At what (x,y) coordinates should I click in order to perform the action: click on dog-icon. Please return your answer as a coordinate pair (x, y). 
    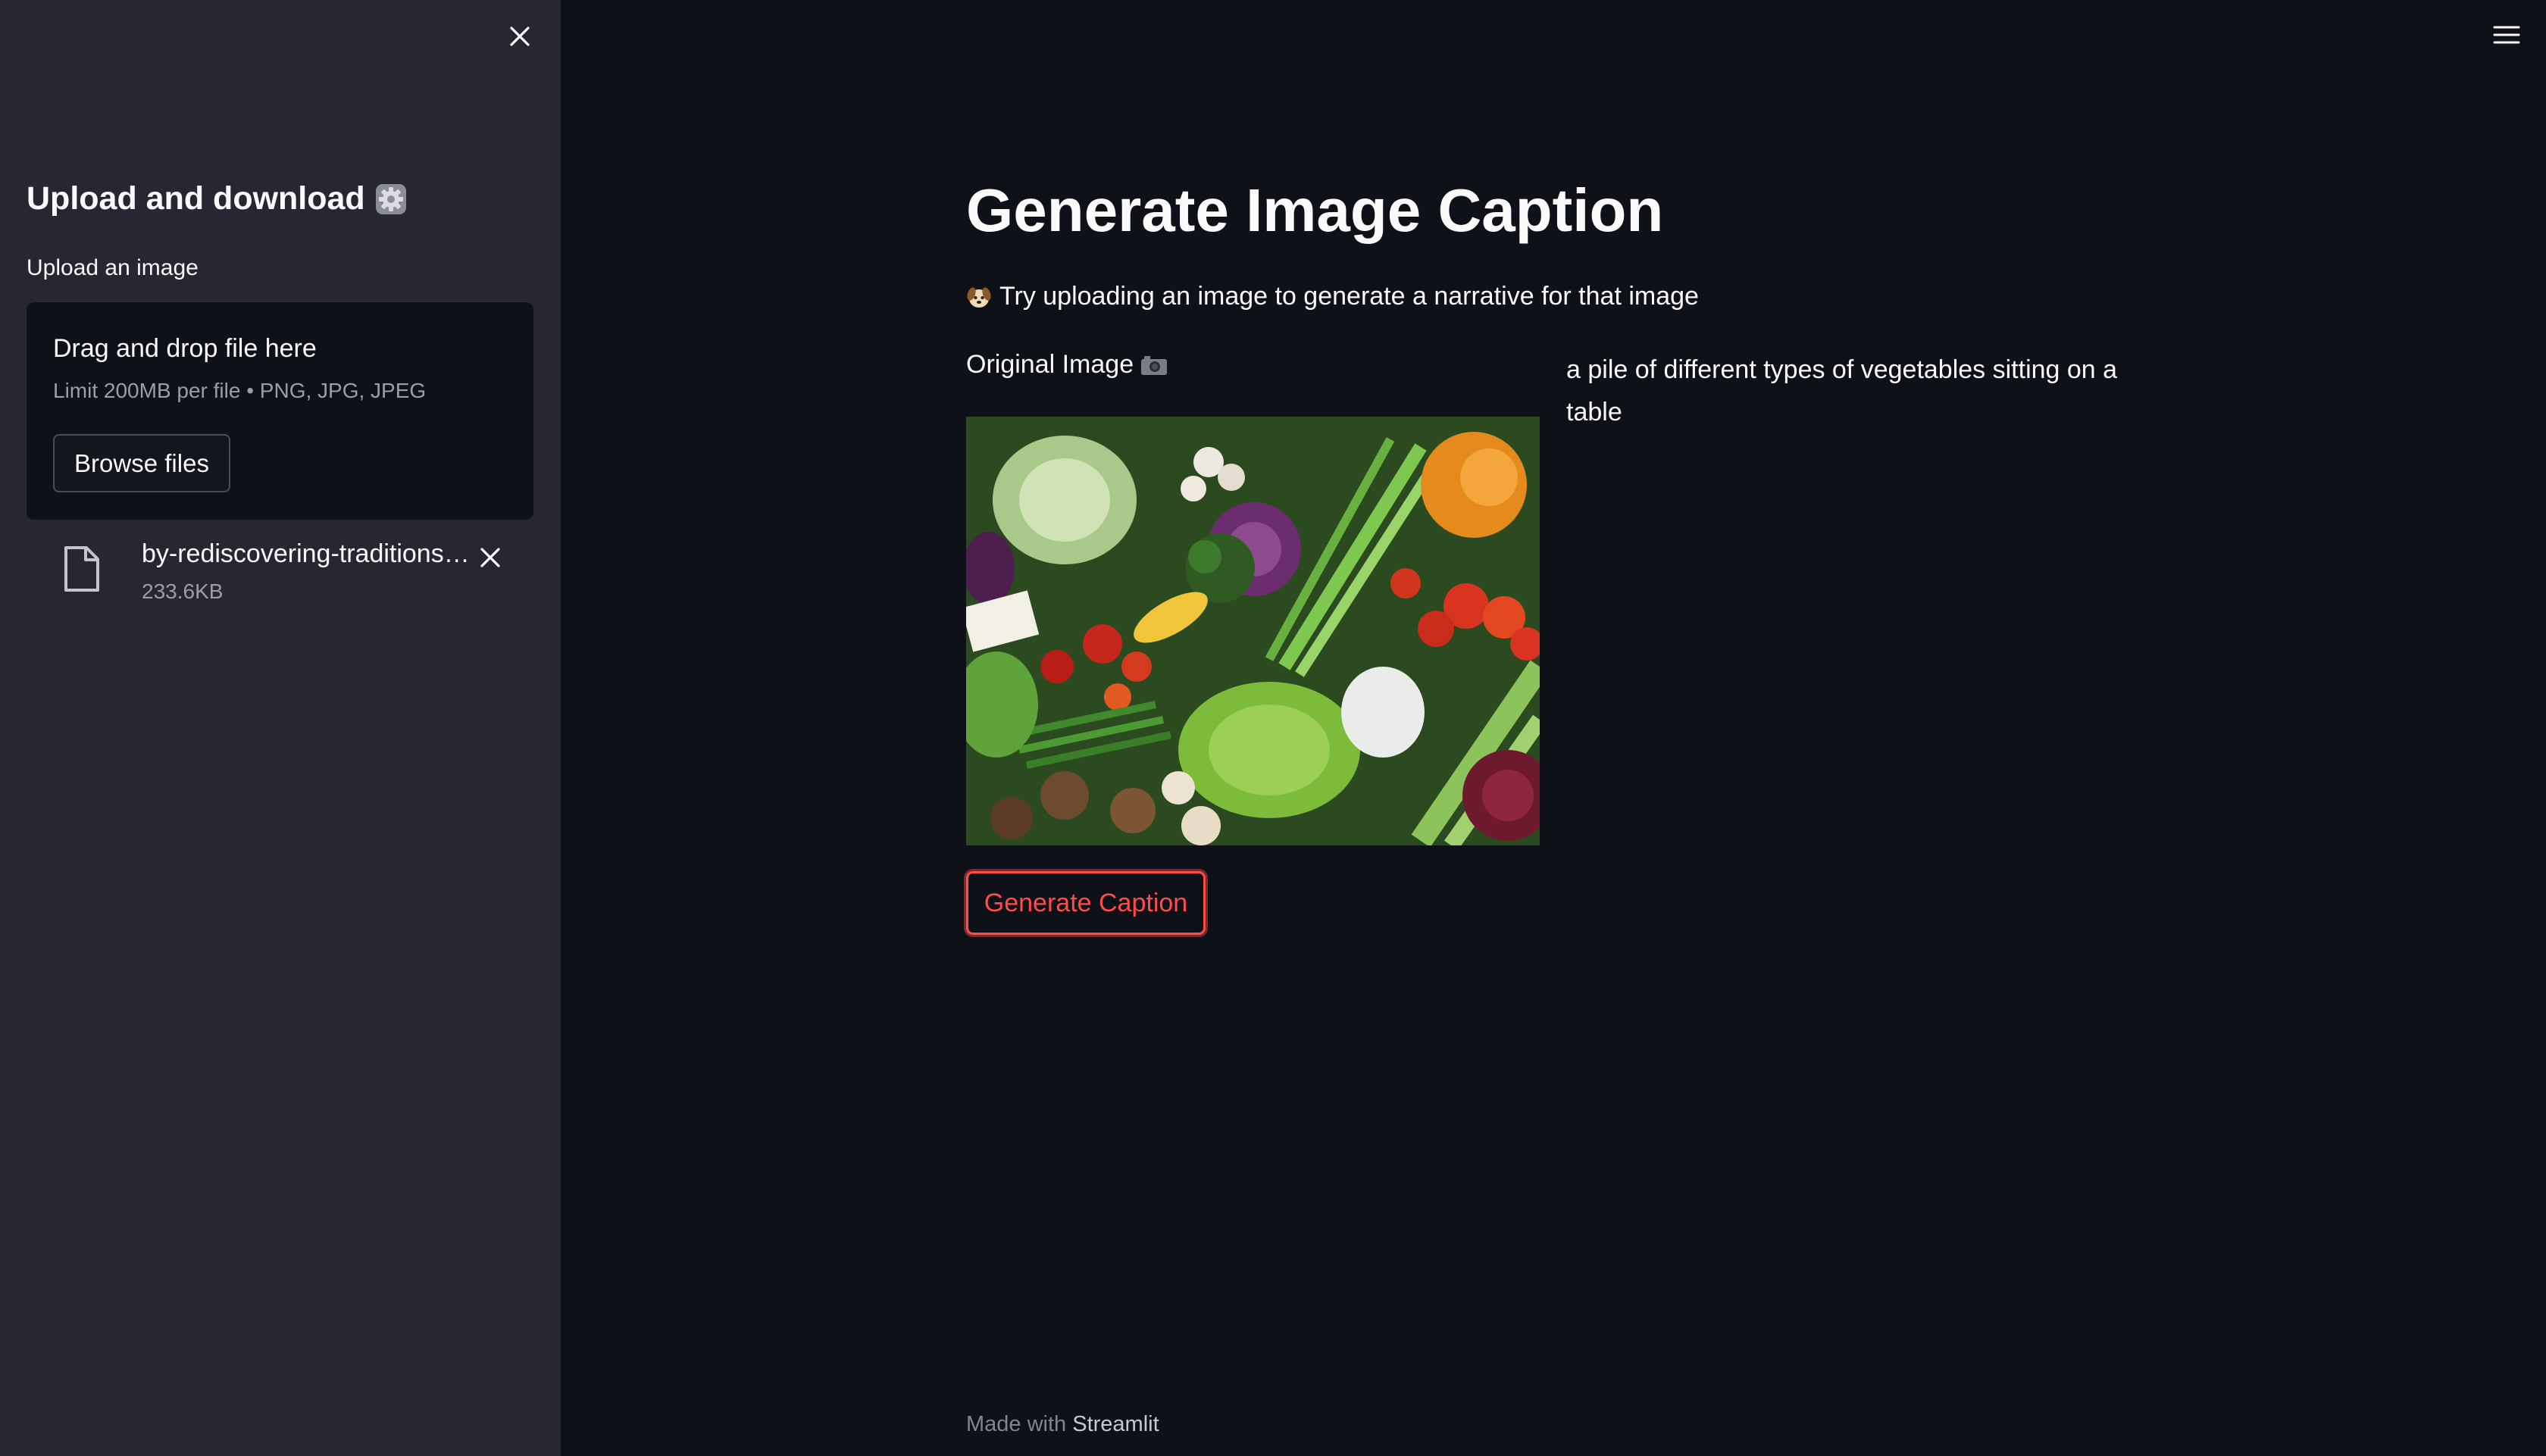
    Looking at the image, I should click on (979, 297).